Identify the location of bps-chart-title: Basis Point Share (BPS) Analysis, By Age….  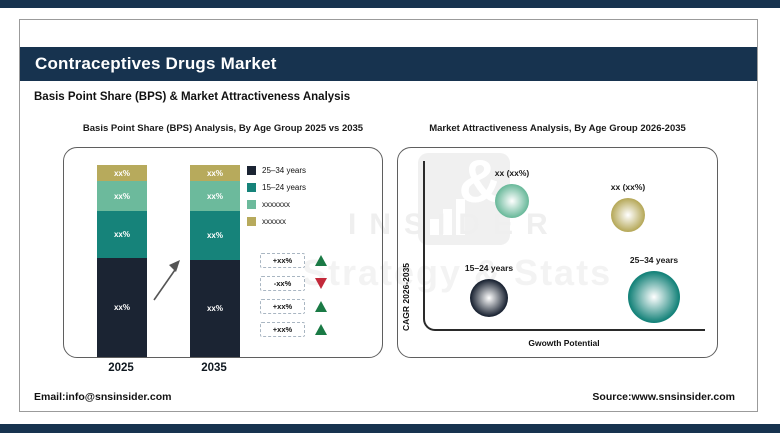
(223, 128).